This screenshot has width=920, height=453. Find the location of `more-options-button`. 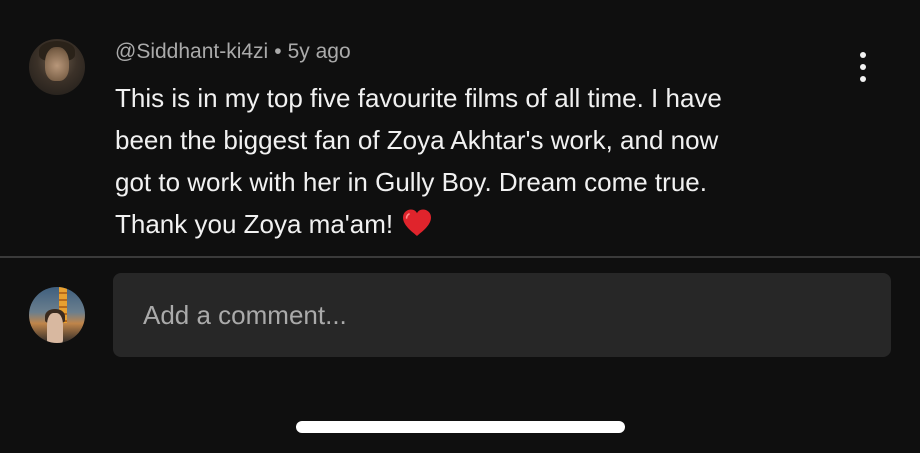

more-options-button is located at coordinates (863, 67).